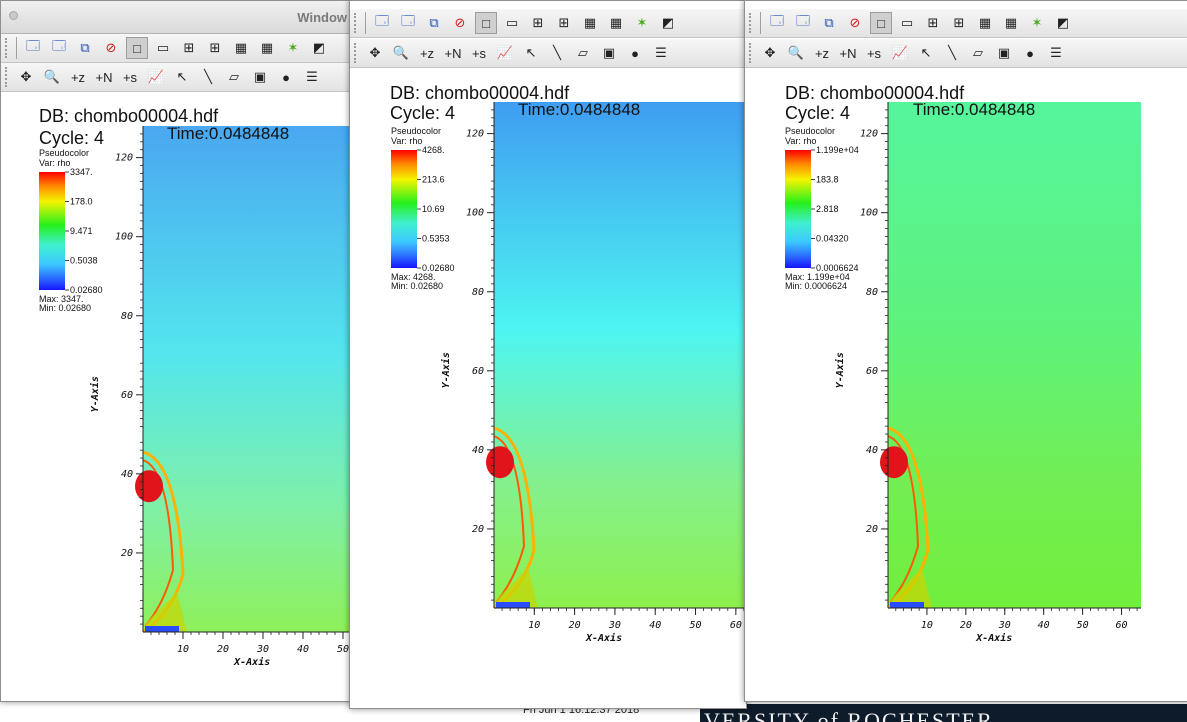 This screenshot has width=1187, height=722. What do you see at coordinates (478, 450) in the screenshot?
I see `y-tick-label: 40` at bounding box center [478, 450].